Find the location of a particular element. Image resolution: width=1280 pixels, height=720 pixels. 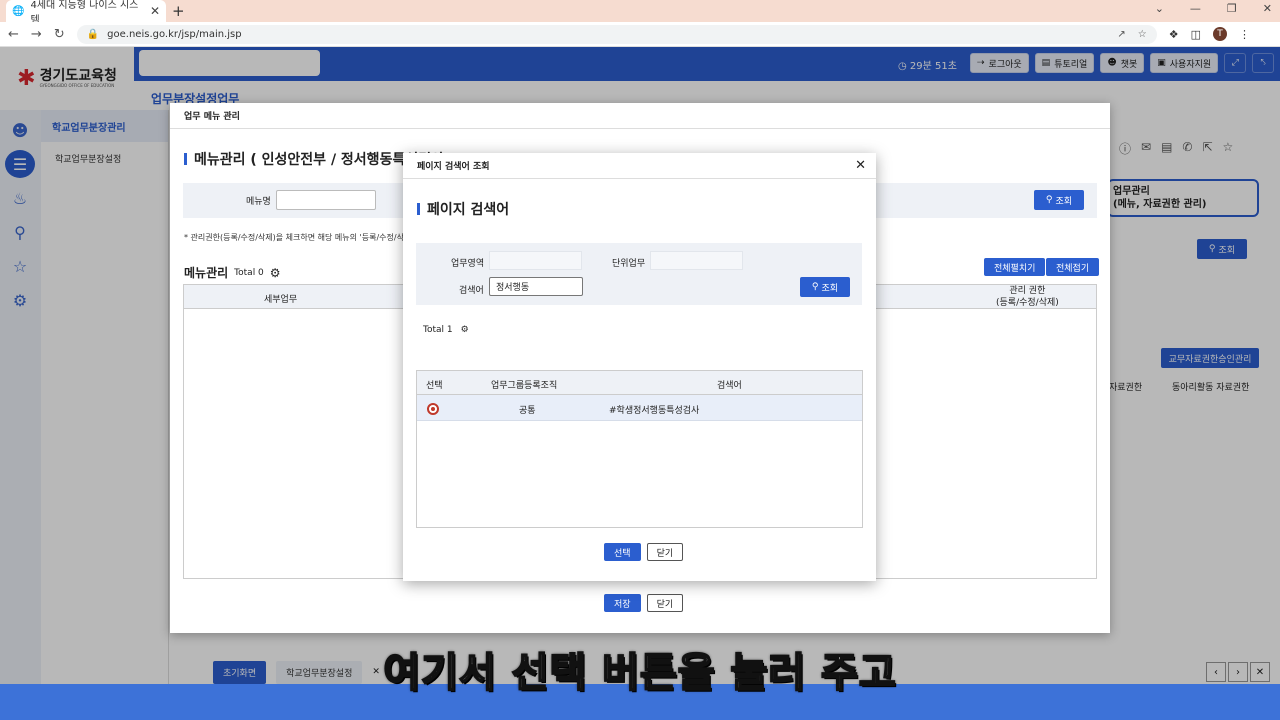

table-row: 공통 #학생정서행동특성검사 is located at coordinates (639, 408).